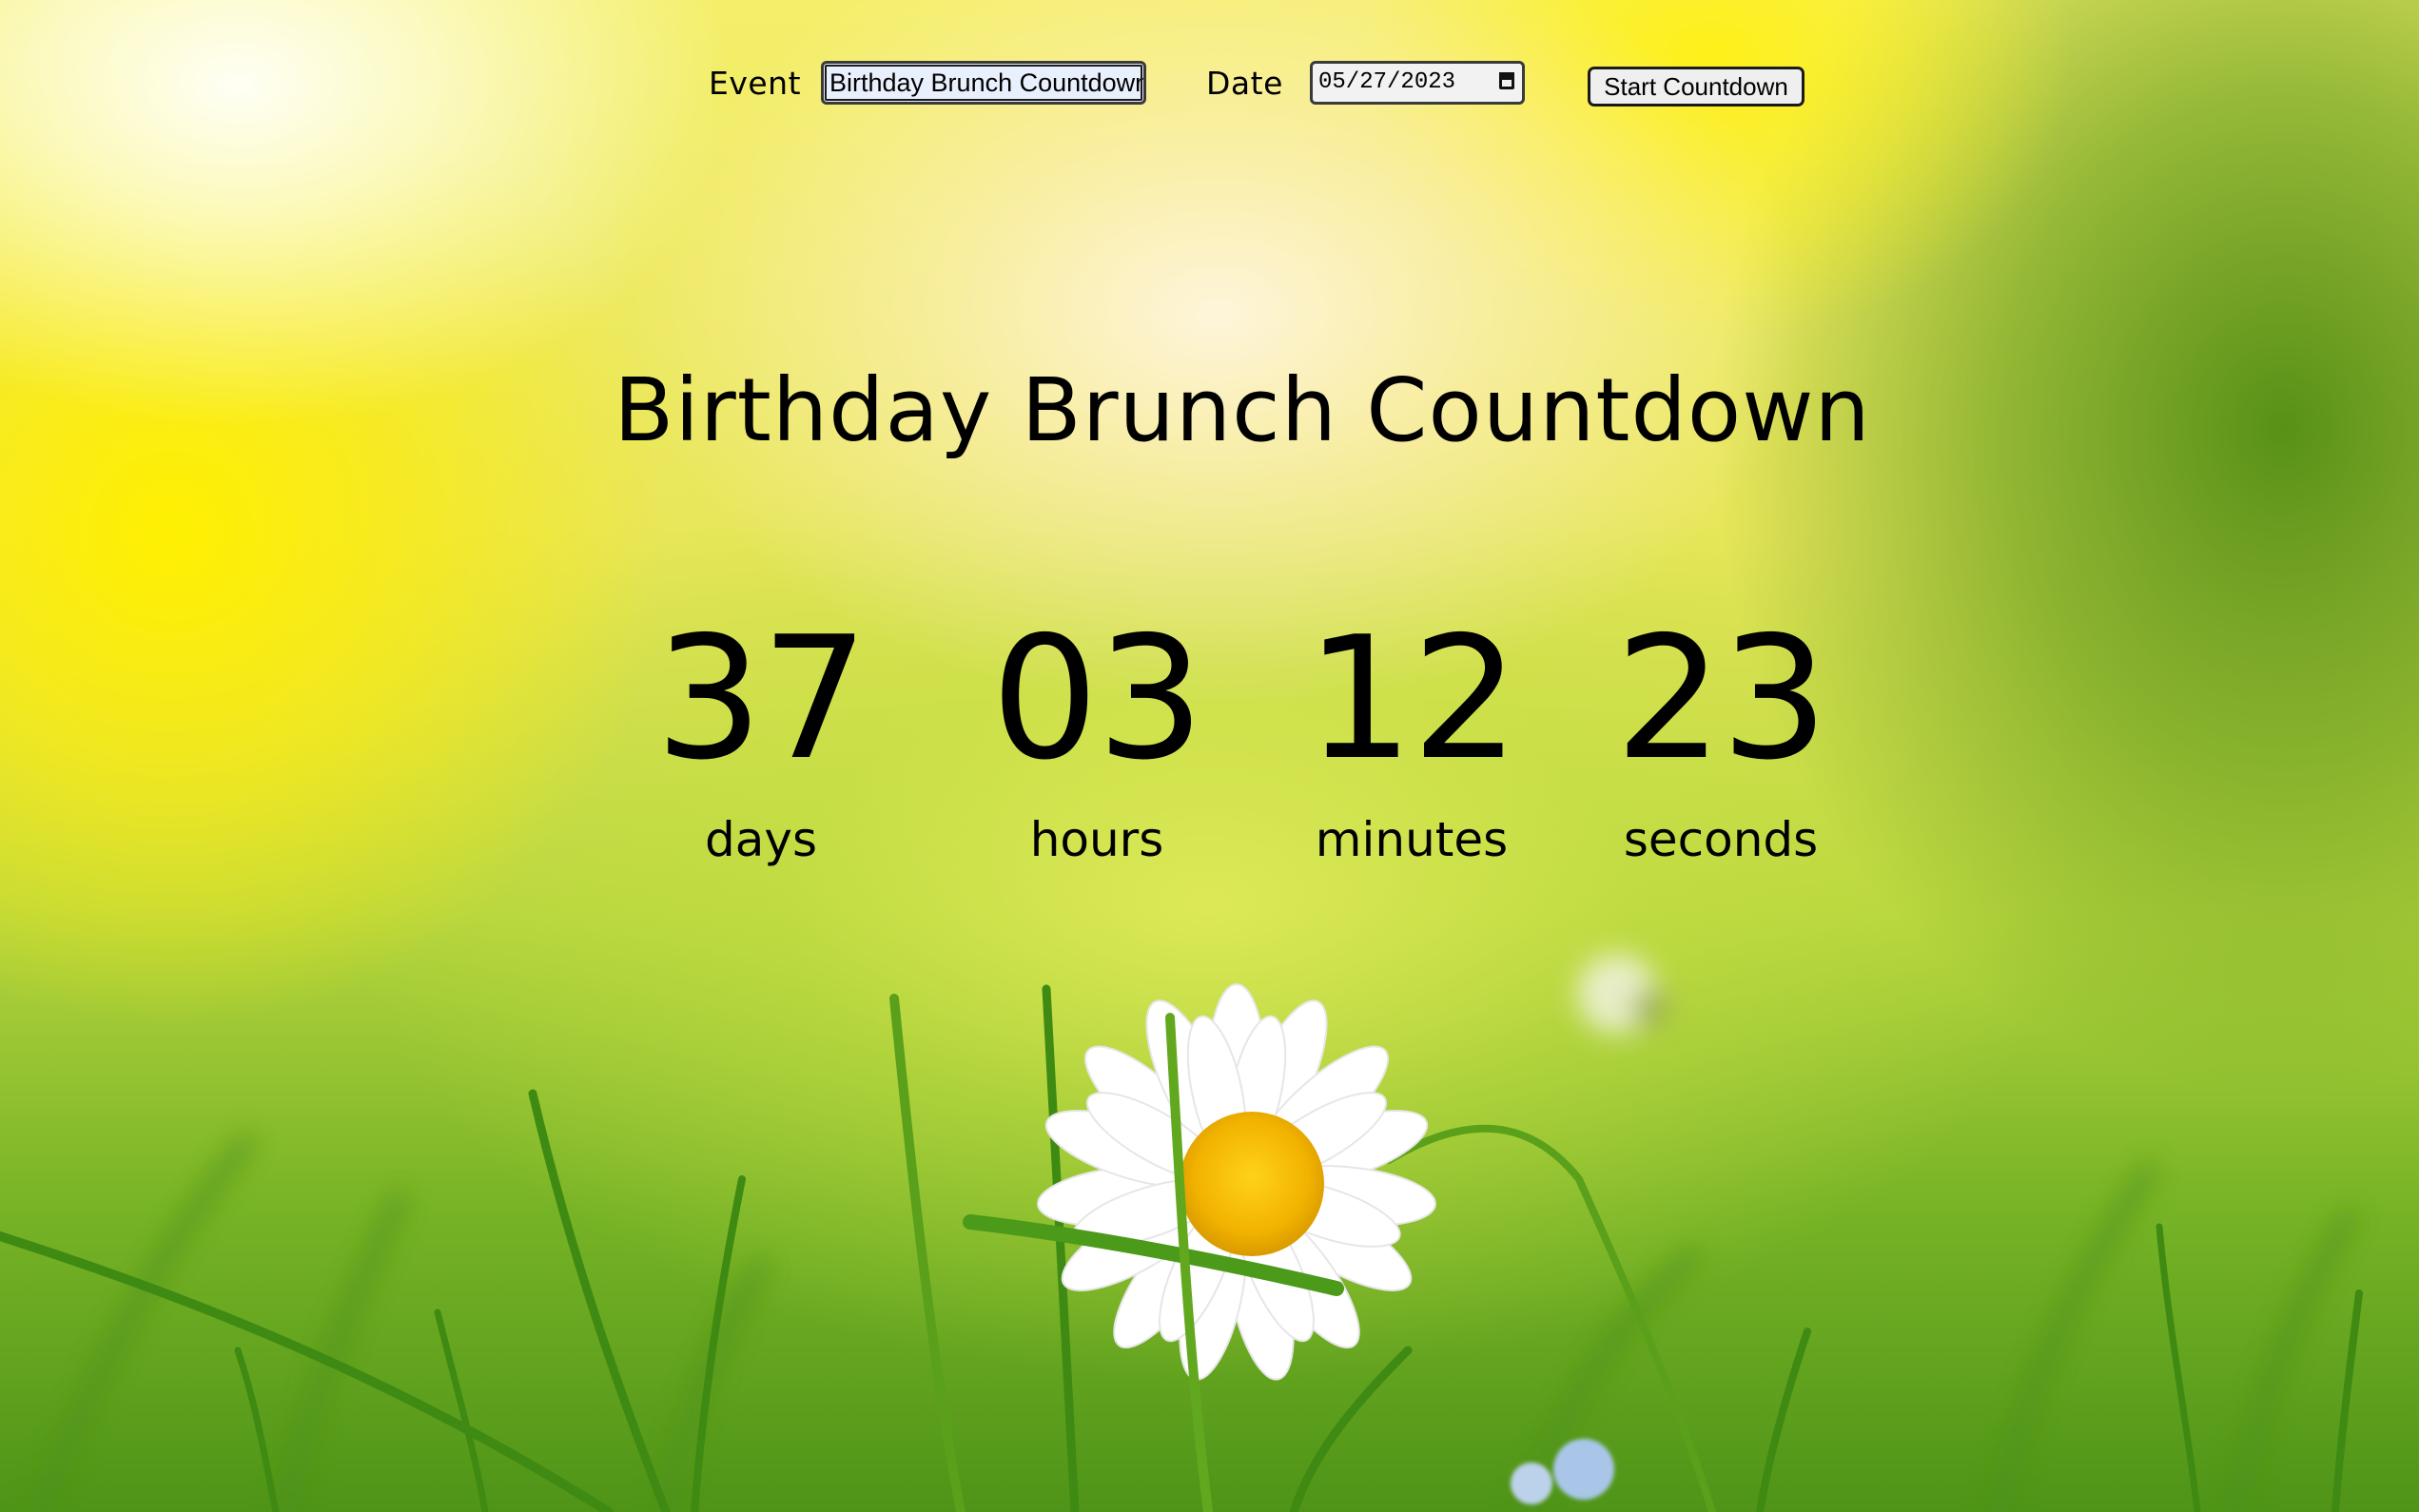 This screenshot has height=1512, width=2419. I want to click on days-label: days, so click(761, 840).